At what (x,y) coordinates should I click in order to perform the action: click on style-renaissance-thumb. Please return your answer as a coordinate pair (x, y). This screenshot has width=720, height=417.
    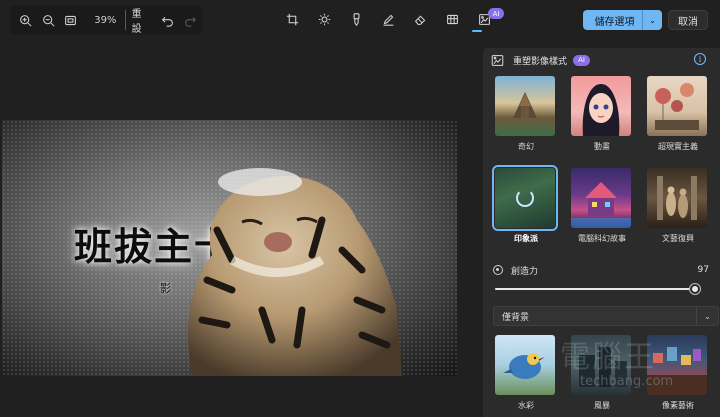
    Looking at the image, I should click on (677, 198).